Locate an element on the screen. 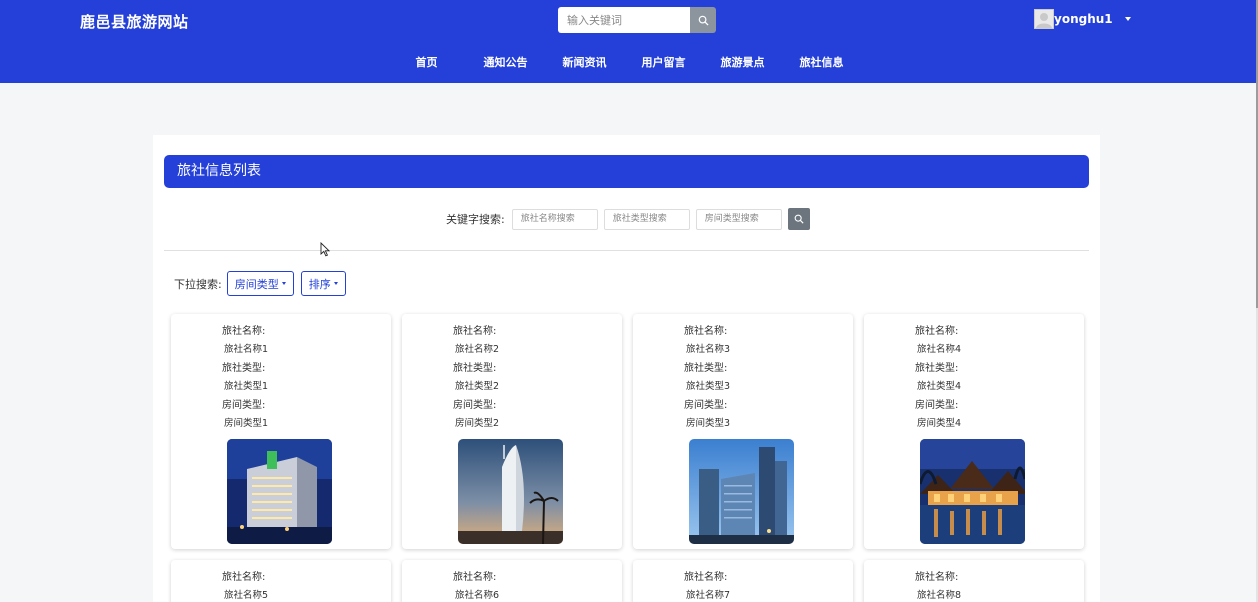 This screenshot has width=1258, height=602. user-menu: yonghu1 is located at coordinates (1082, 19).